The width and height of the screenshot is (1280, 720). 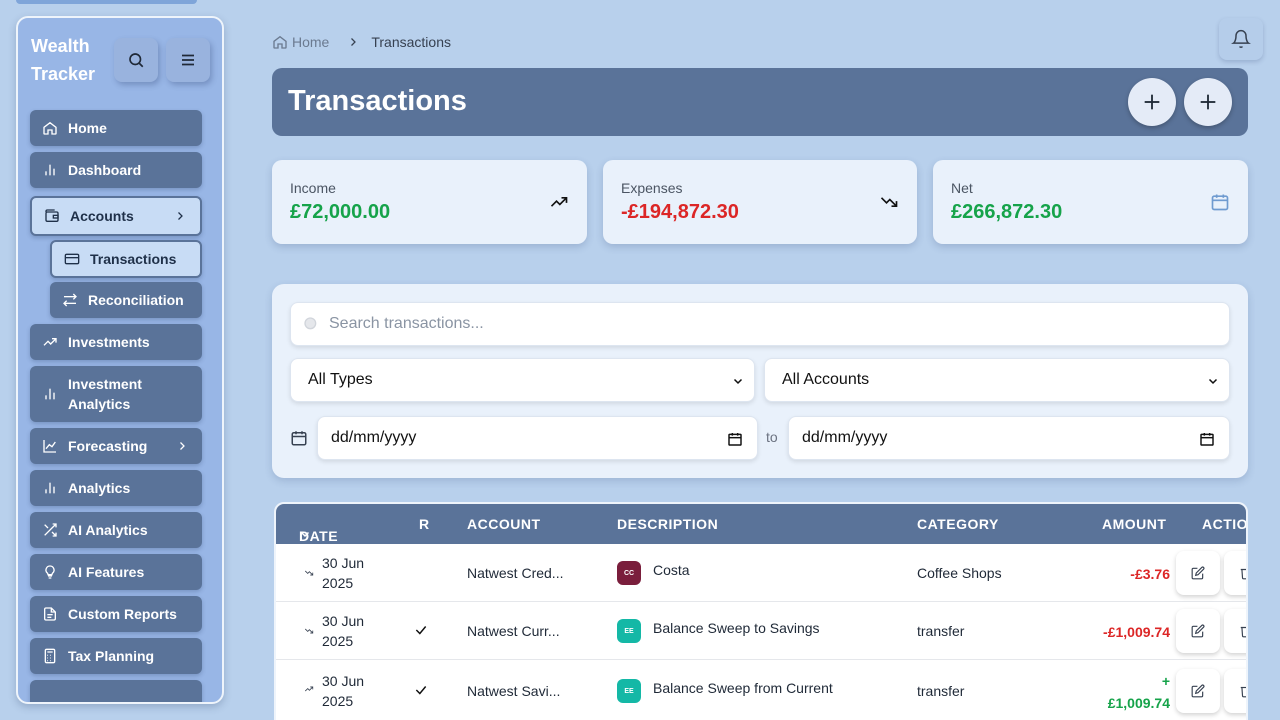 I want to click on sidebar-item-investments: Investments, so click(x=116, y=342).